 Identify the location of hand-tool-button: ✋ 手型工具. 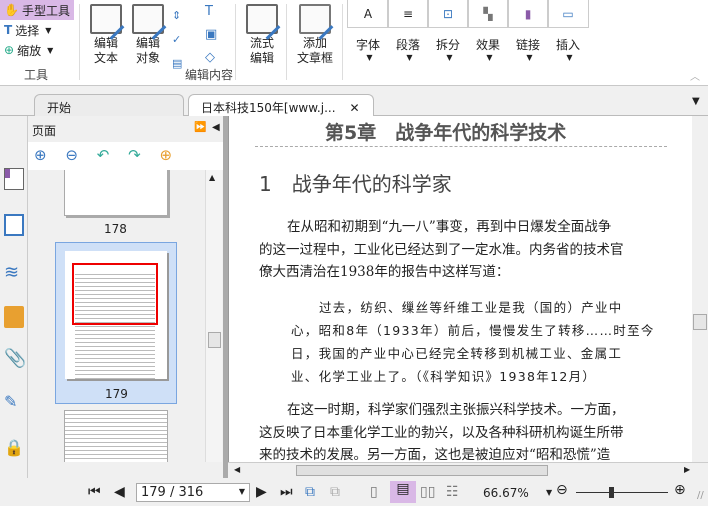
(37, 10).